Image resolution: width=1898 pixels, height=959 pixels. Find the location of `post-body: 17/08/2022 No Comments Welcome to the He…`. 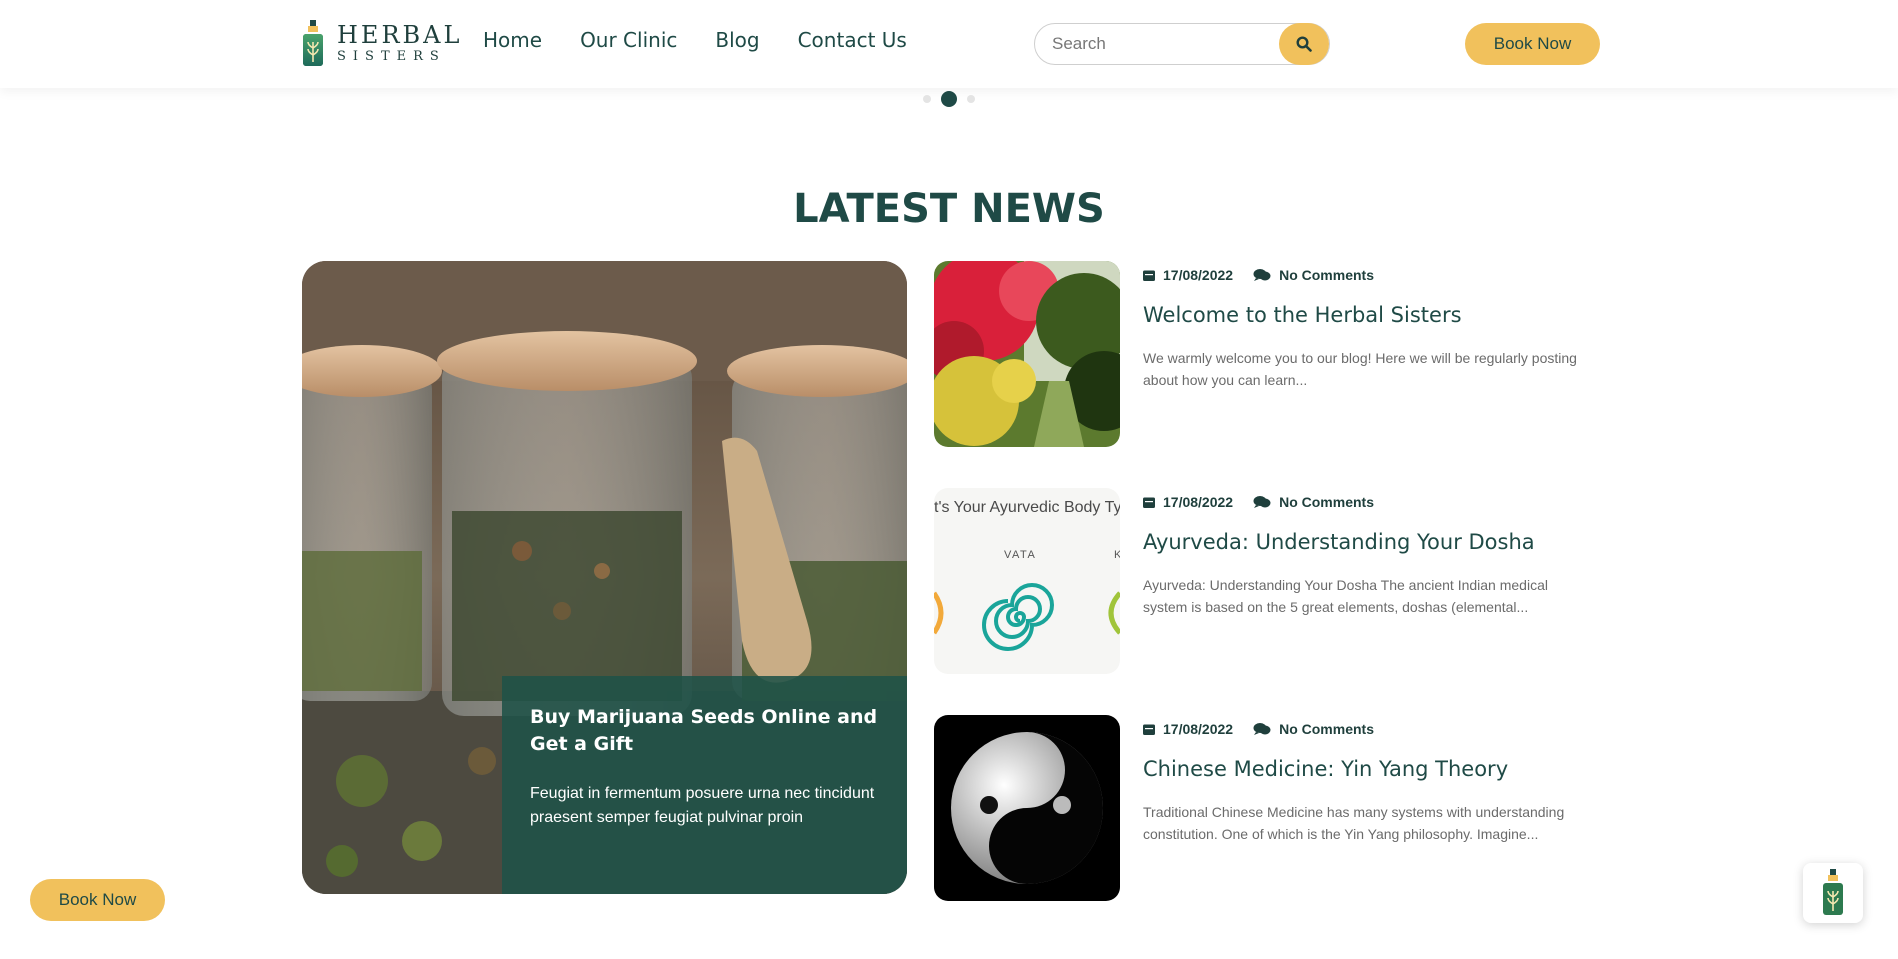

post-body: 17/08/2022 No Comments Welcome to the He… is located at coordinates (1368, 326).